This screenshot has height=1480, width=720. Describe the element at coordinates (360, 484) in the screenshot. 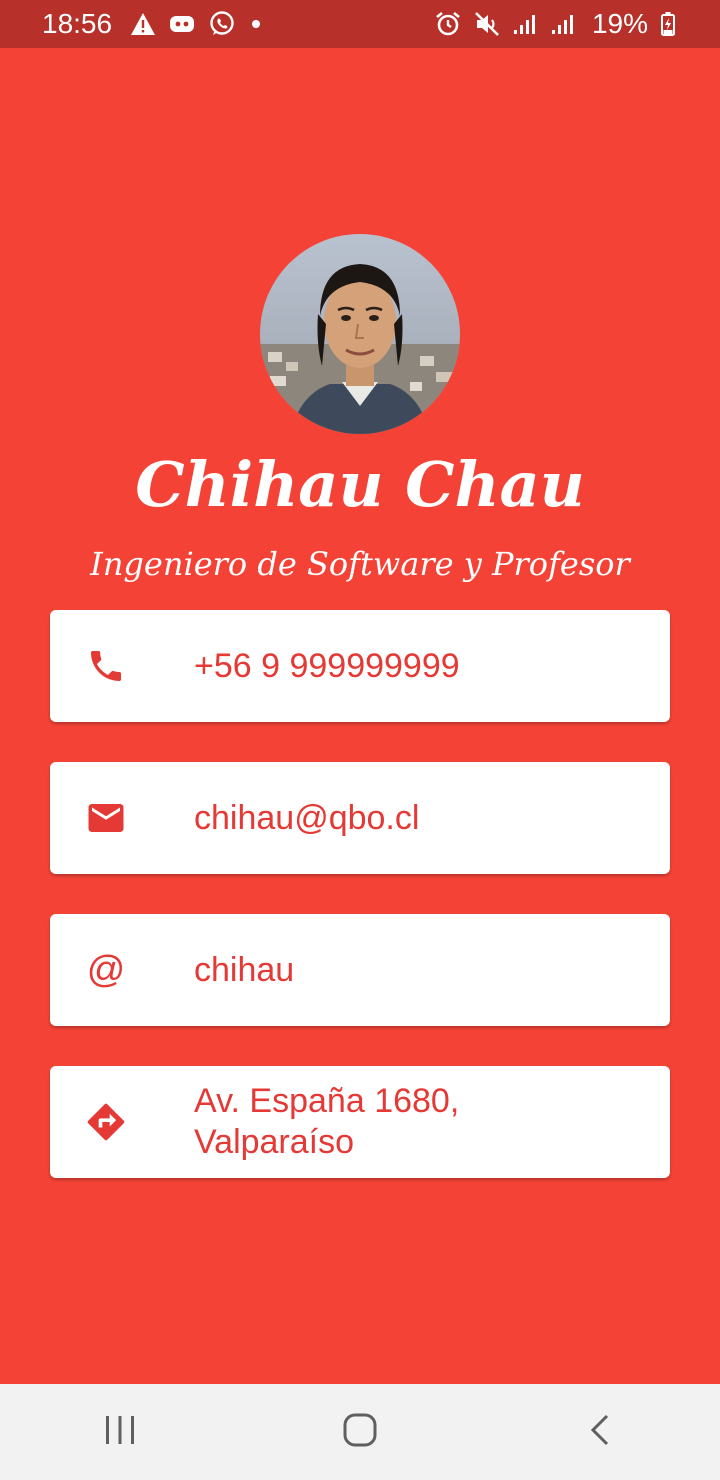

I see `profile-name: Chihau Chau` at that location.